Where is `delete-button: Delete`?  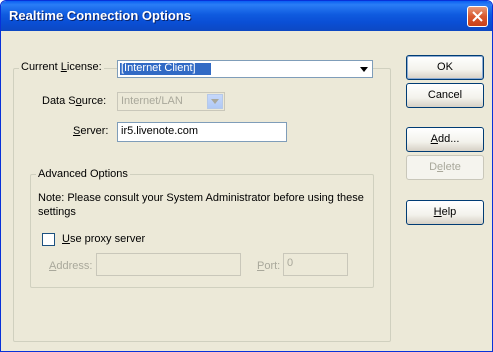 delete-button: Delete is located at coordinates (445, 167).